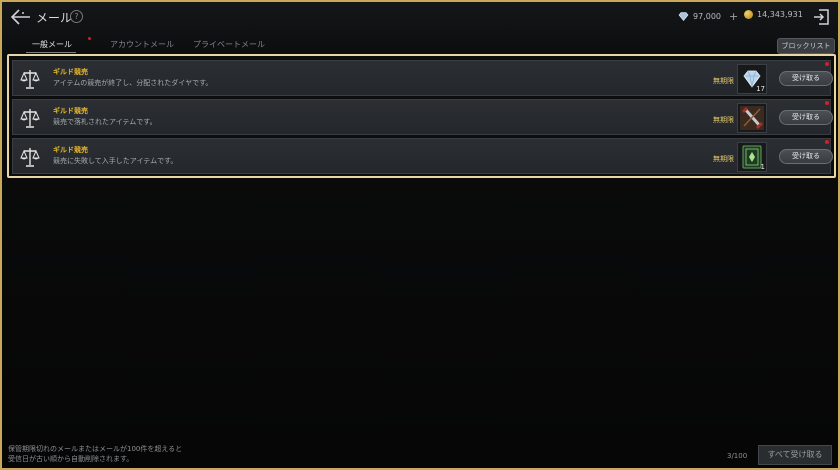  What do you see at coordinates (748, 14) in the screenshot?
I see `gold-coin-icon` at bounding box center [748, 14].